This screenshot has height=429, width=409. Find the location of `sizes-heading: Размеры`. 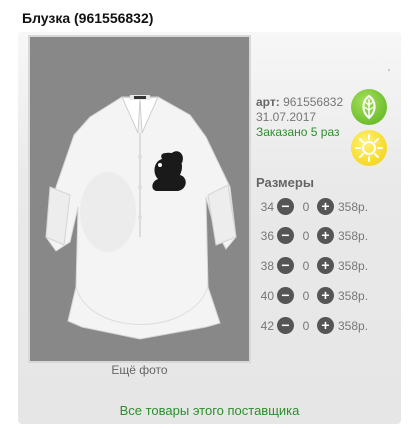

sizes-heading: Размеры is located at coordinates (285, 182).